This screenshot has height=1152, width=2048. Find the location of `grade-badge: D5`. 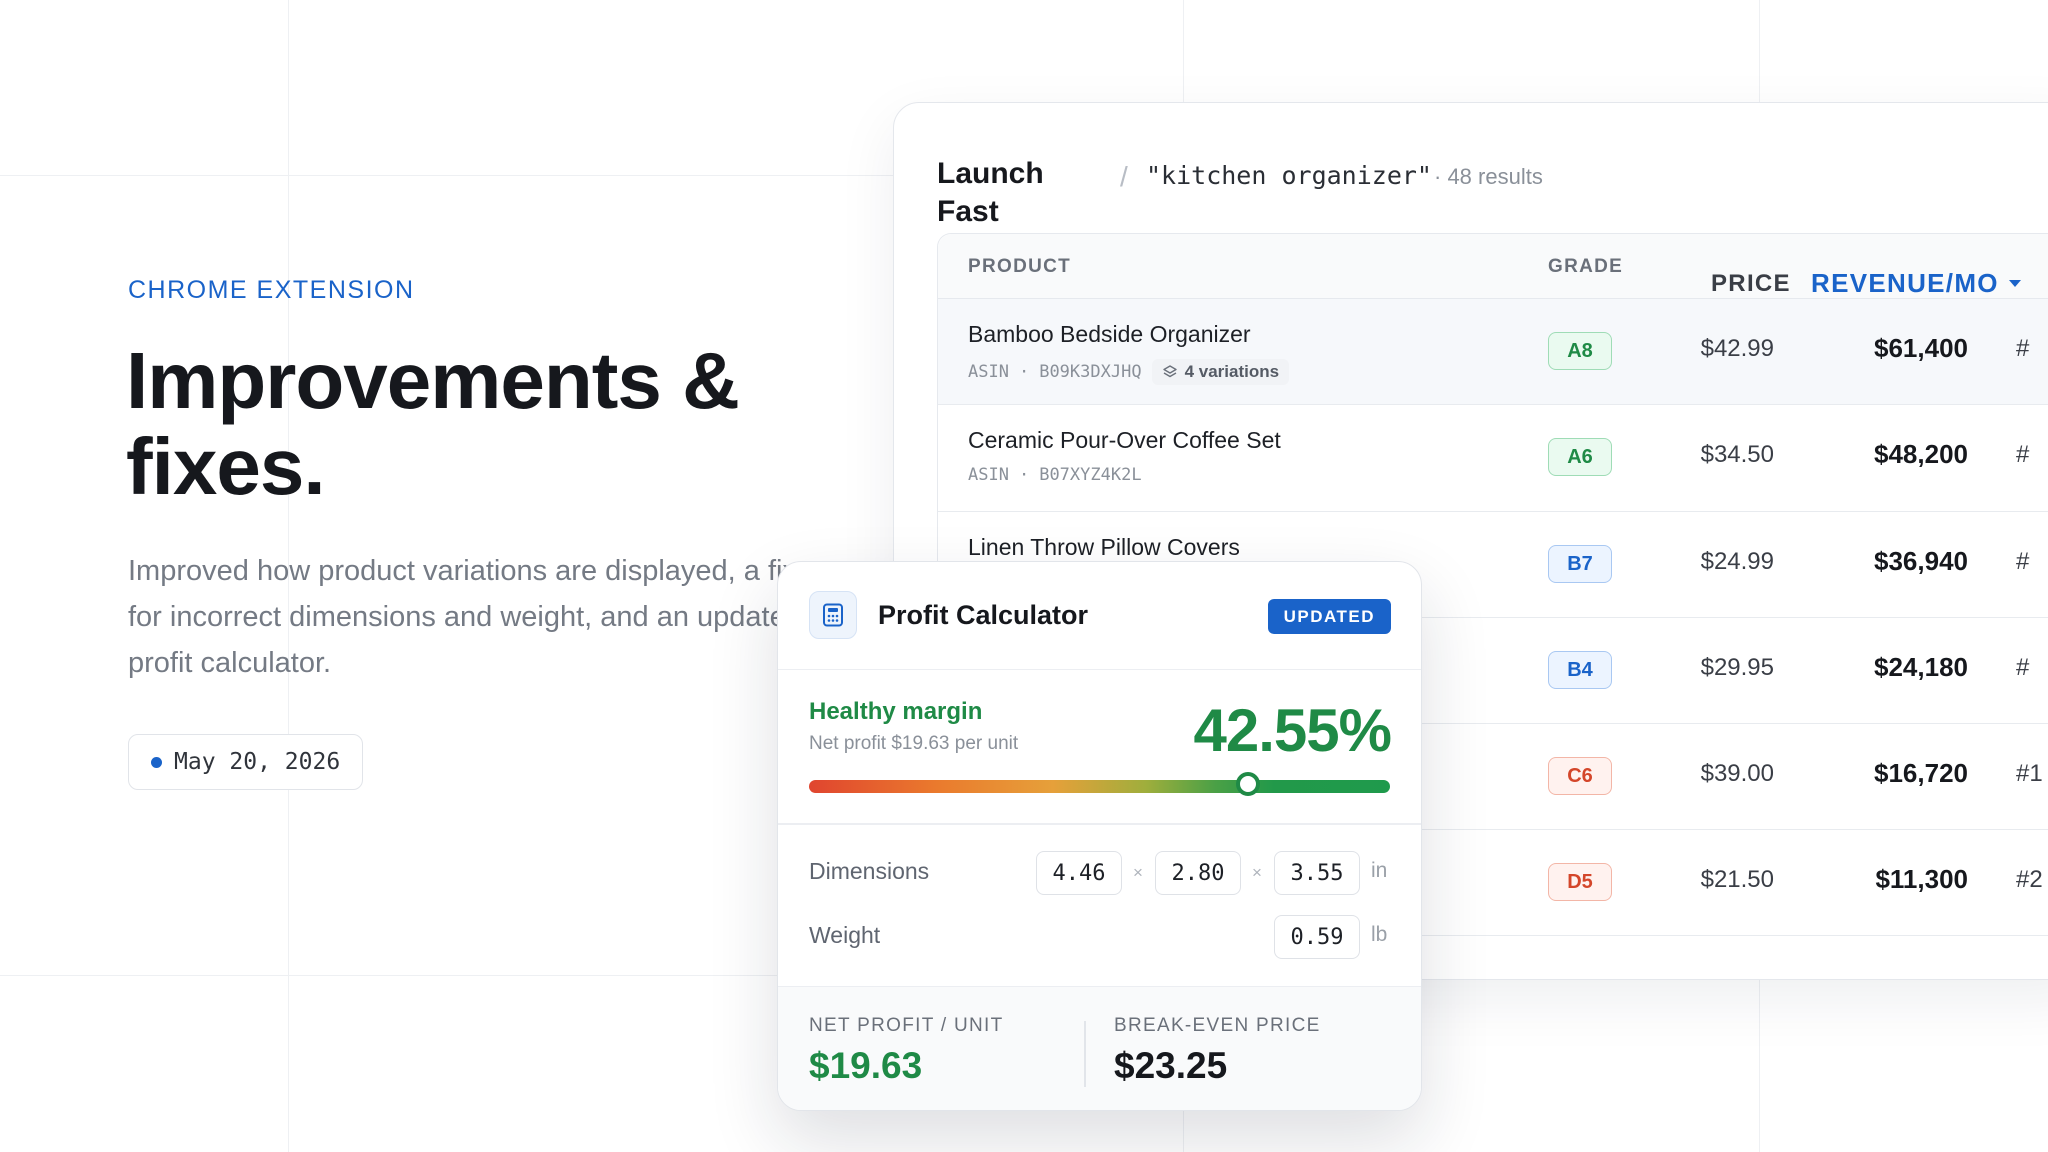

grade-badge: D5 is located at coordinates (1580, 882).